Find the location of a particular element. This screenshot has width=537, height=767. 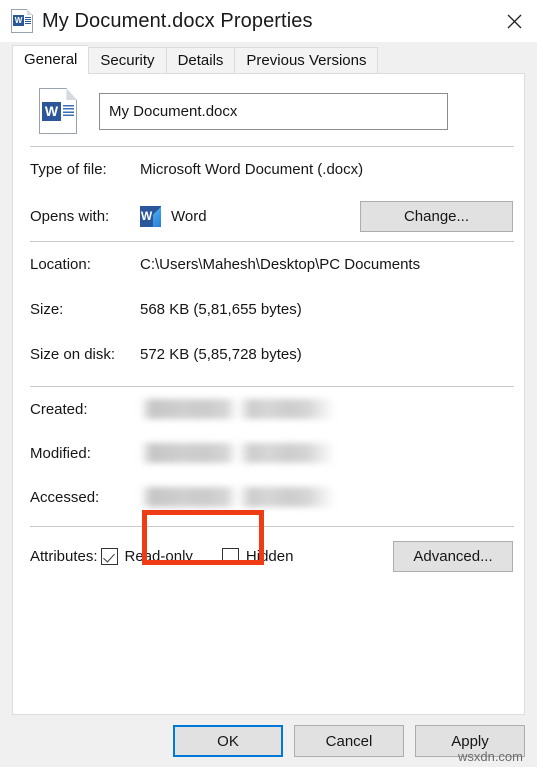

tab-previous-versions: Previous Versions is located at coordinates (306, 60).